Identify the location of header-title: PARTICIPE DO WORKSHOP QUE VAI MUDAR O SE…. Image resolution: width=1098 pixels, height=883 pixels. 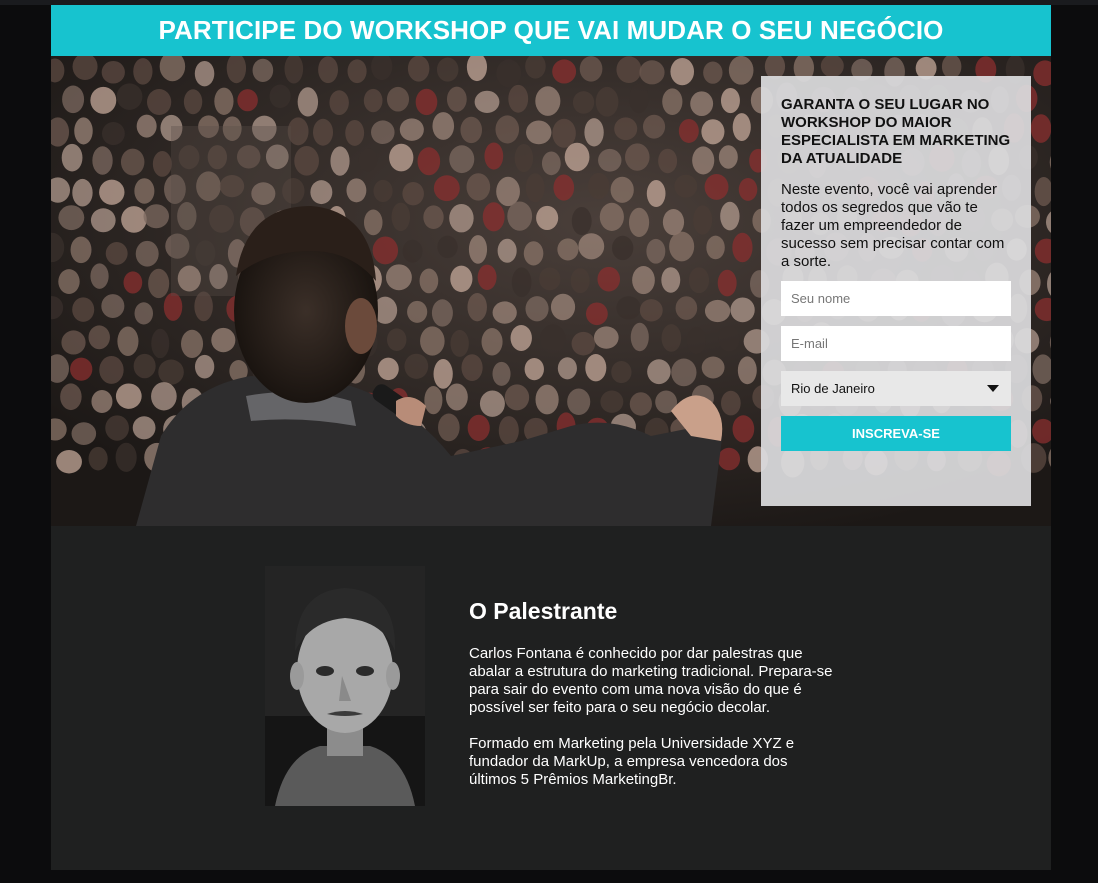
(551, 30).